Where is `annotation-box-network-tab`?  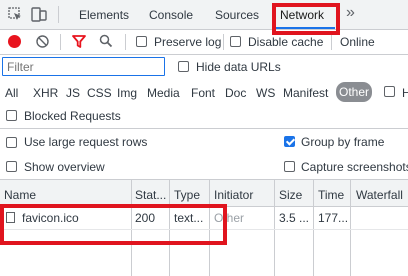 annotation-box-network-tab is located at coordinates (306, 19).